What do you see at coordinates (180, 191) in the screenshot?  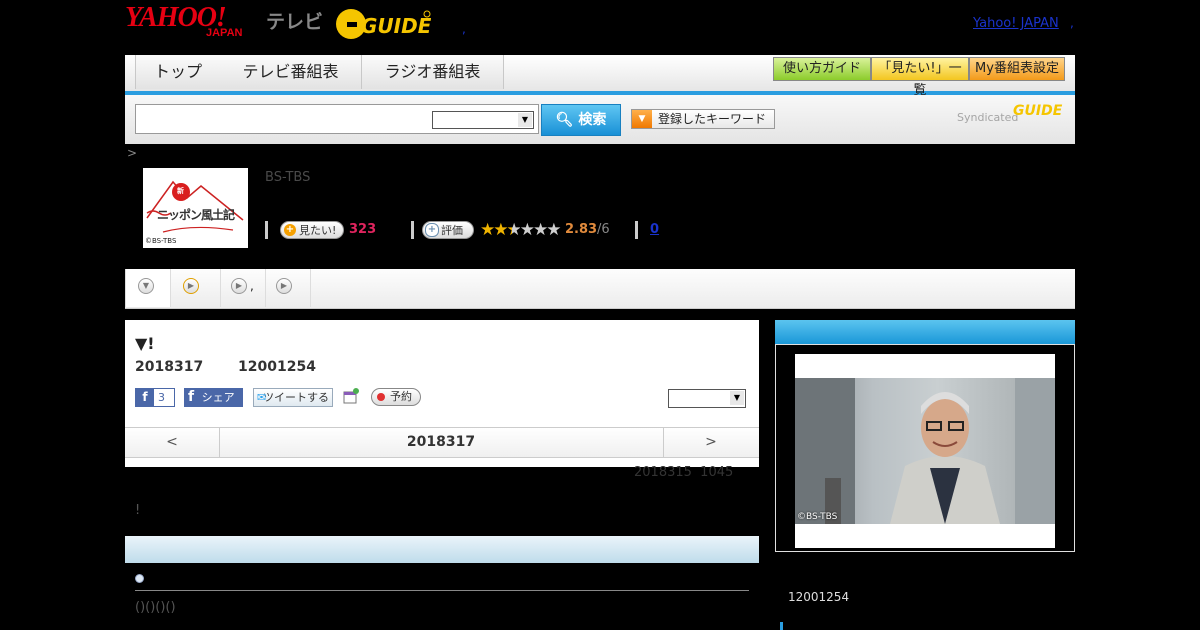 I see `thumbnail-prefix: 新` at bounding box center [180, 191].